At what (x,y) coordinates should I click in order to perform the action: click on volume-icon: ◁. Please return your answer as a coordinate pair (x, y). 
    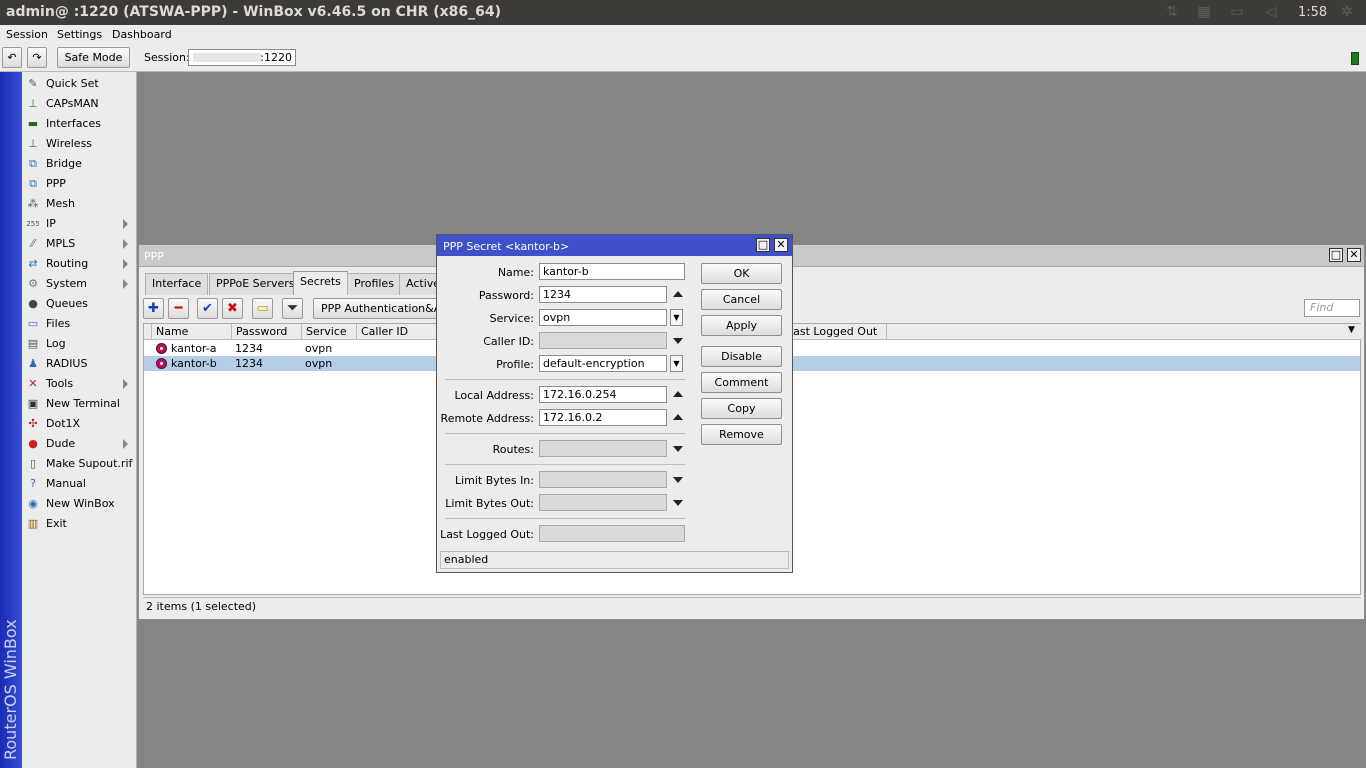
    Looking at the image, I should click on (1271, 12).